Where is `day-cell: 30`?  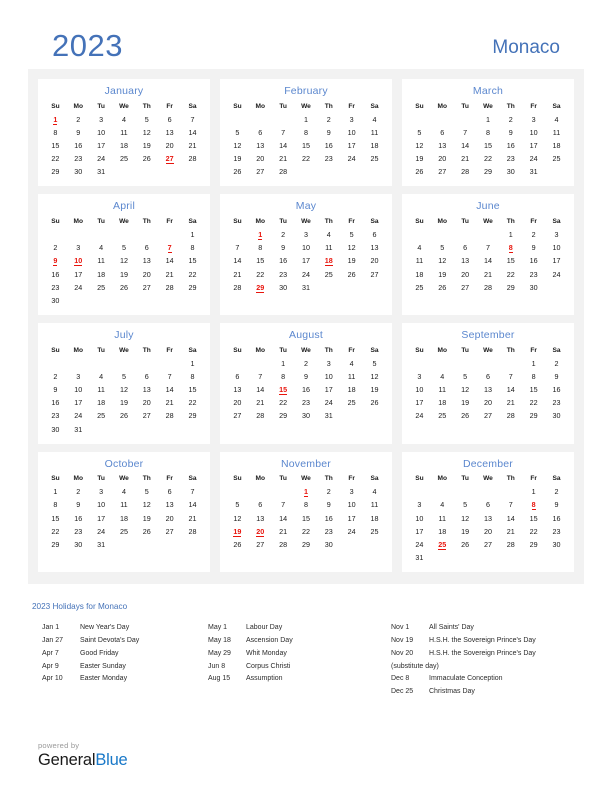
day-cell: 30 is located at coordinates (556, 416).